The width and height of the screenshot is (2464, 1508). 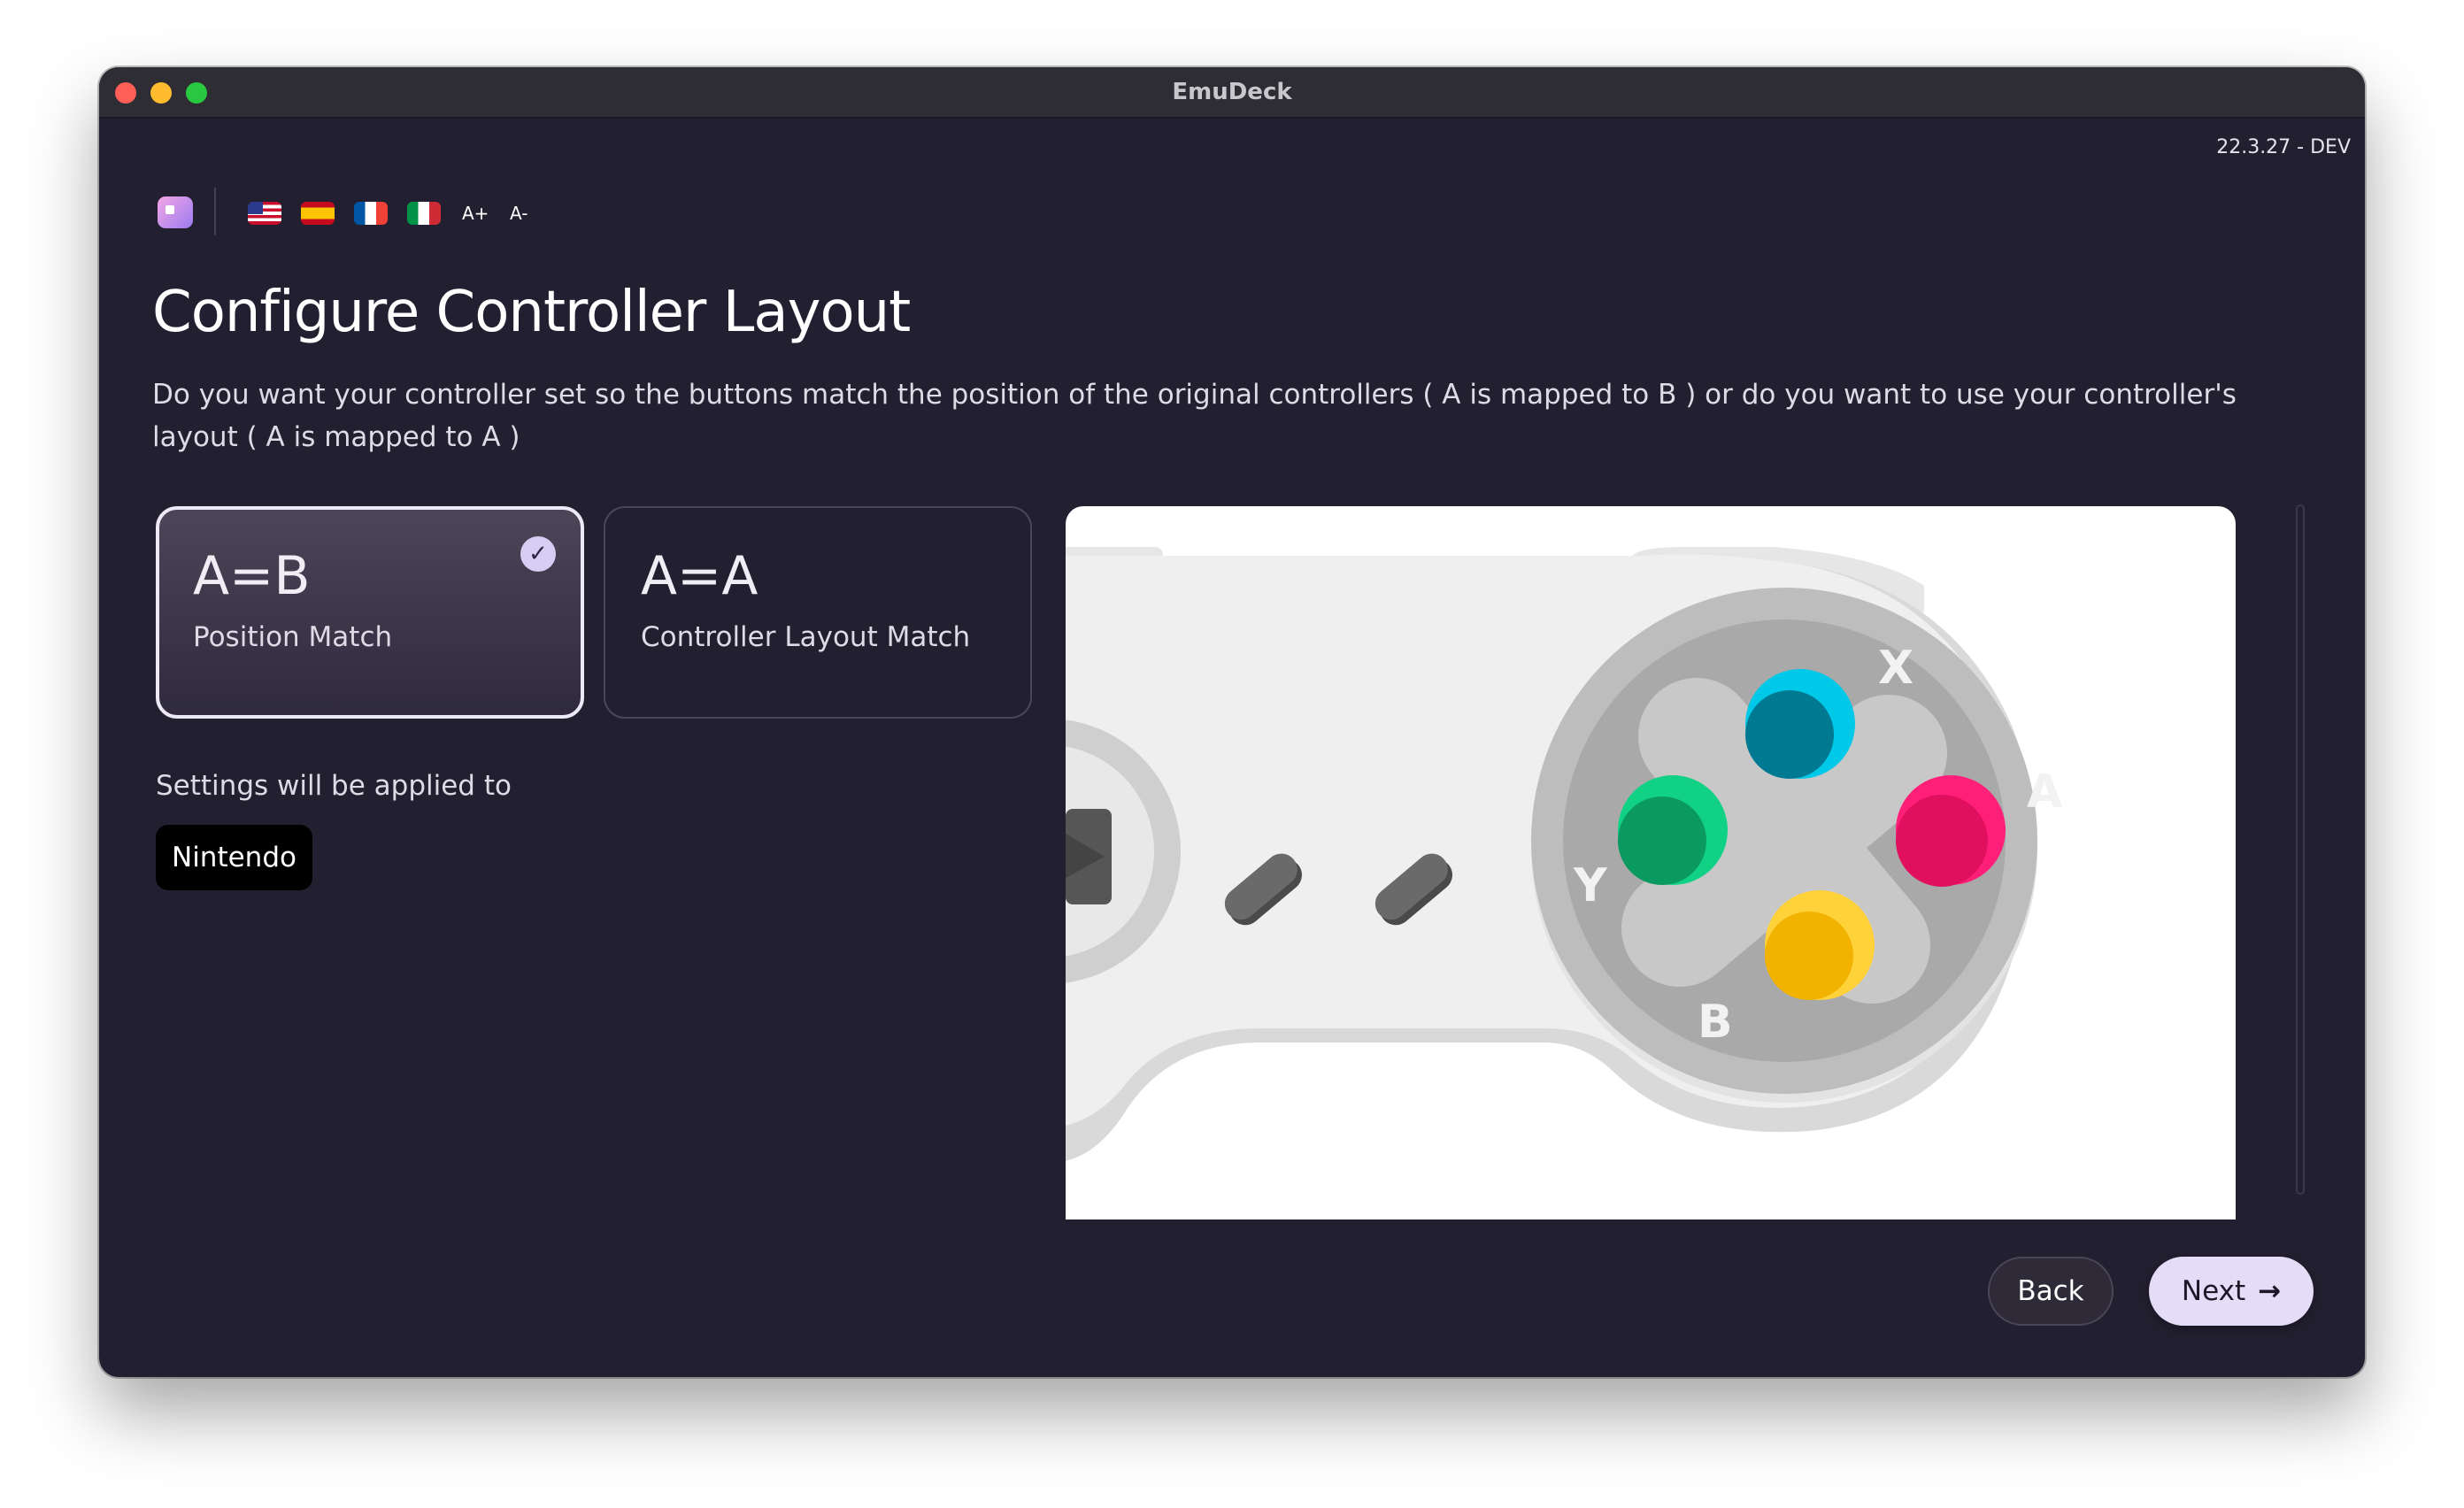 What do you see at coordinates (2044, 792) in the screenshot?
I see `button-label-a: A` at bounding box center [2044, 792].